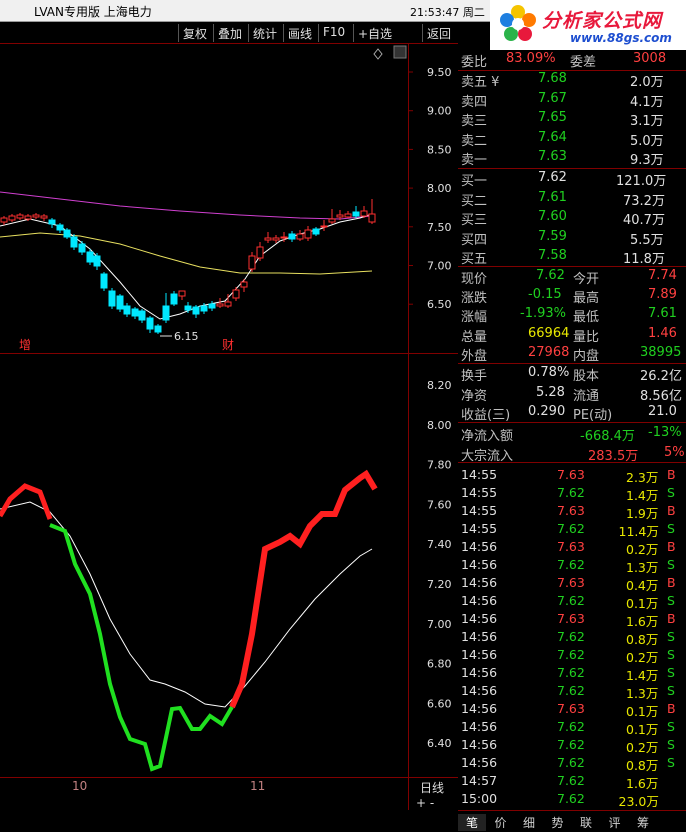 This screenshot has width=686, height=832. What do you see at coordinates (572, 199) in the screenshot?
I see `bid-row: 买二 7.61 73.2万` at bounding box center [572, 199].